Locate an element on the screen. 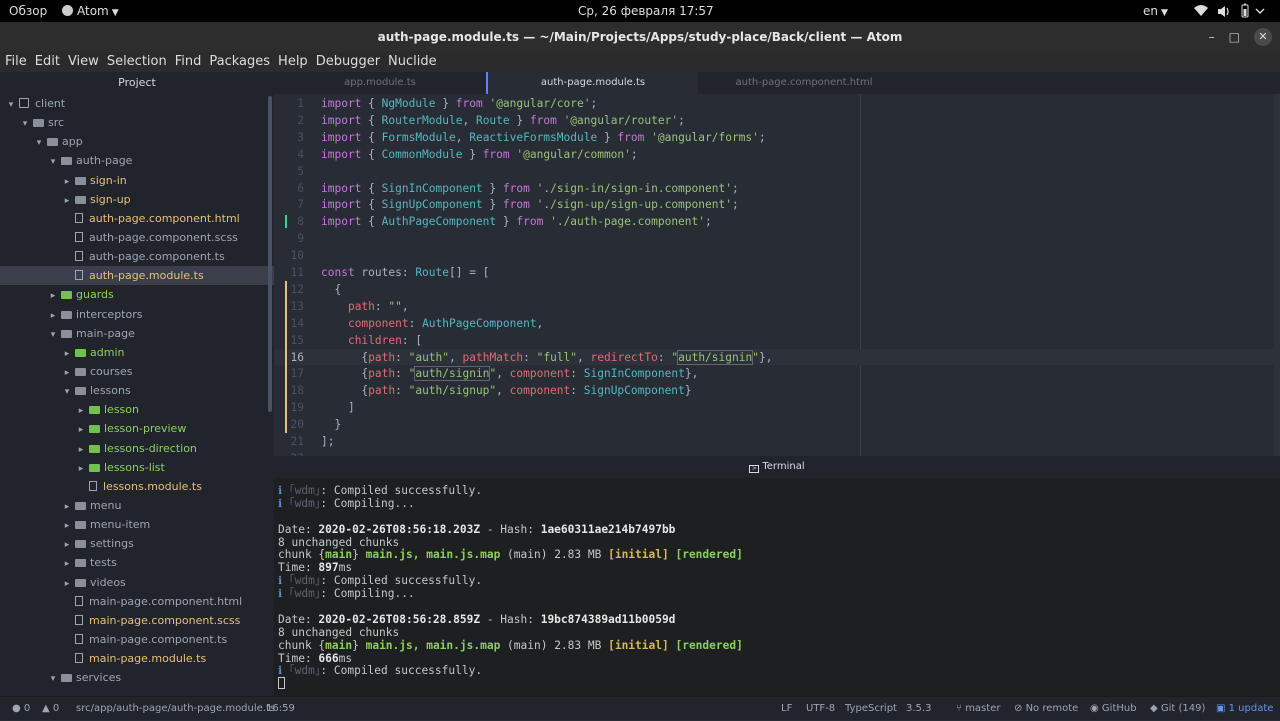 Image resolution: width=1280 pixels, height=721 pixels. menu-view: View is located at coordinates (83, 62).